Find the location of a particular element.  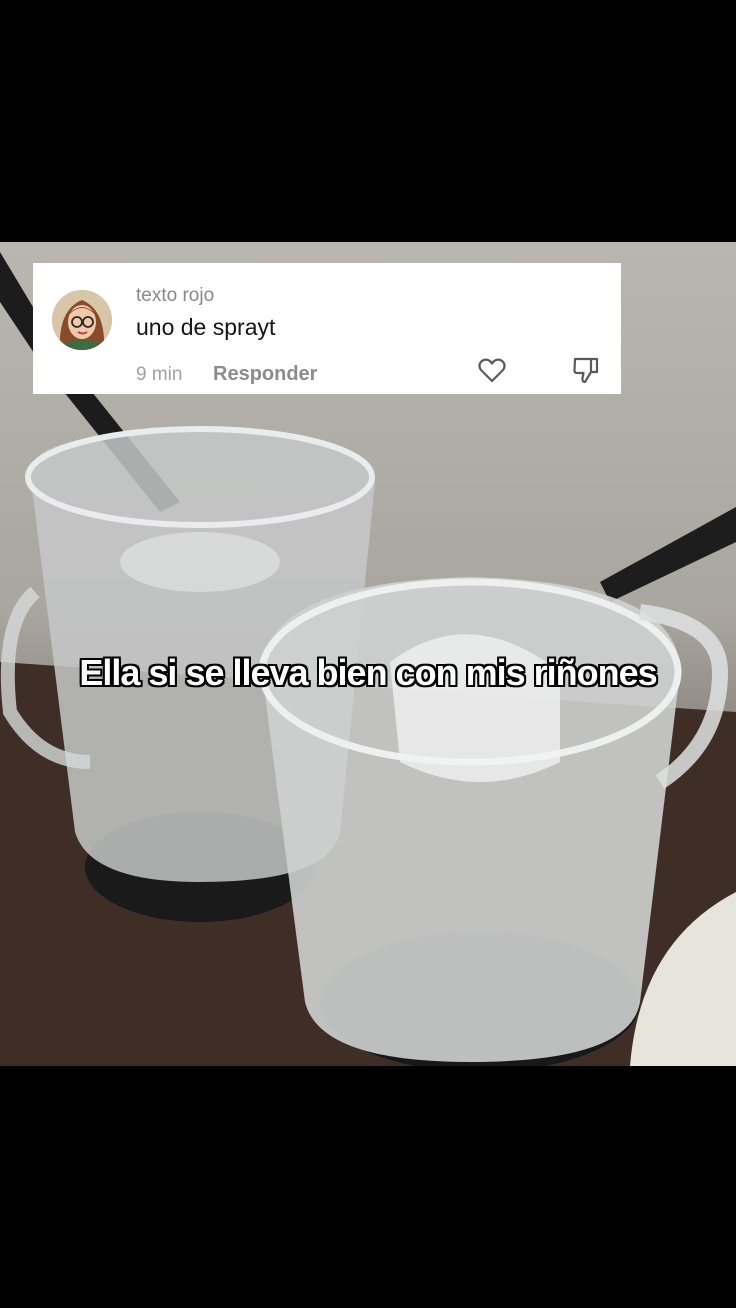

avatar-image is located at coordinates (82, 320).